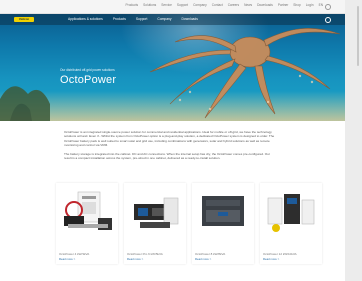 The image size is (362, 281). I want to click on nav-item: Products, so click(119, 19).